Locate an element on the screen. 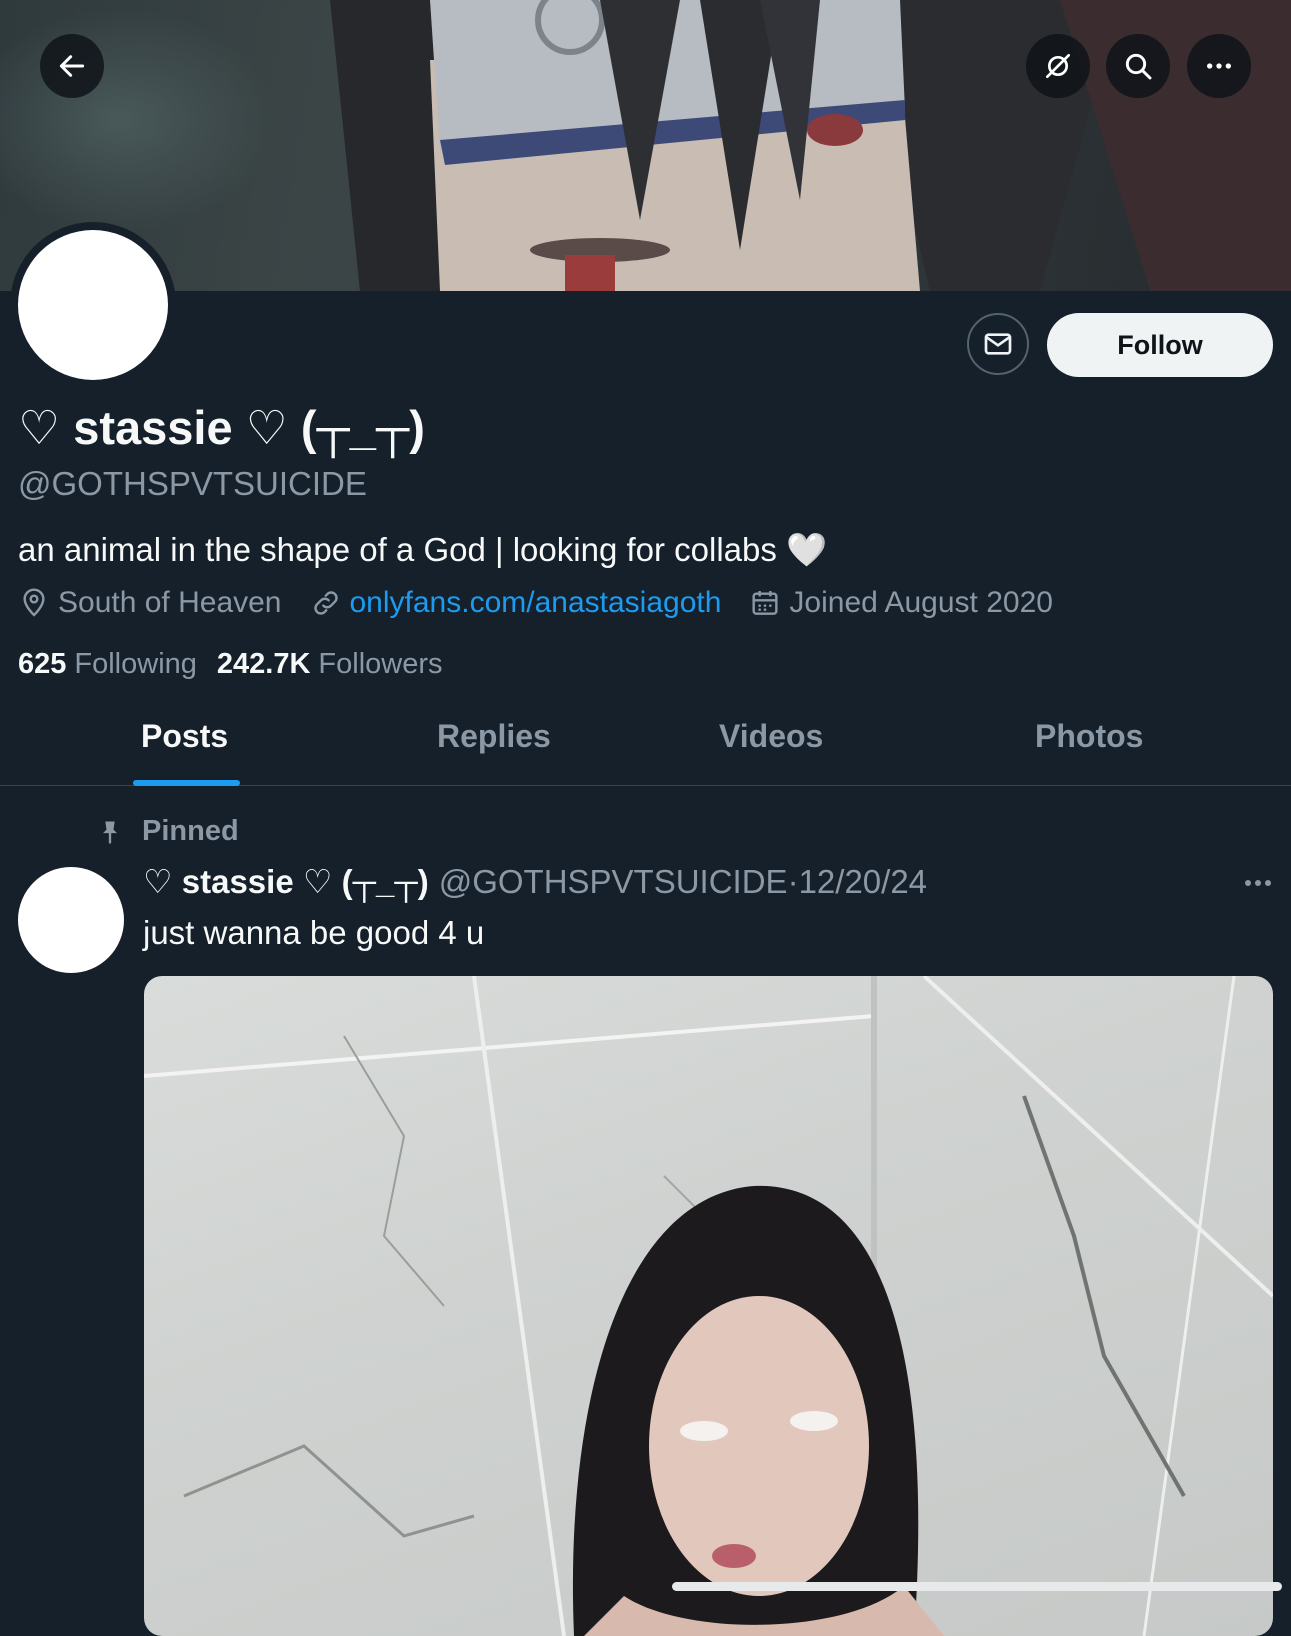 This screenshot has width=1291, height=1636. post-more-button is located at coordinates (1258, 883).